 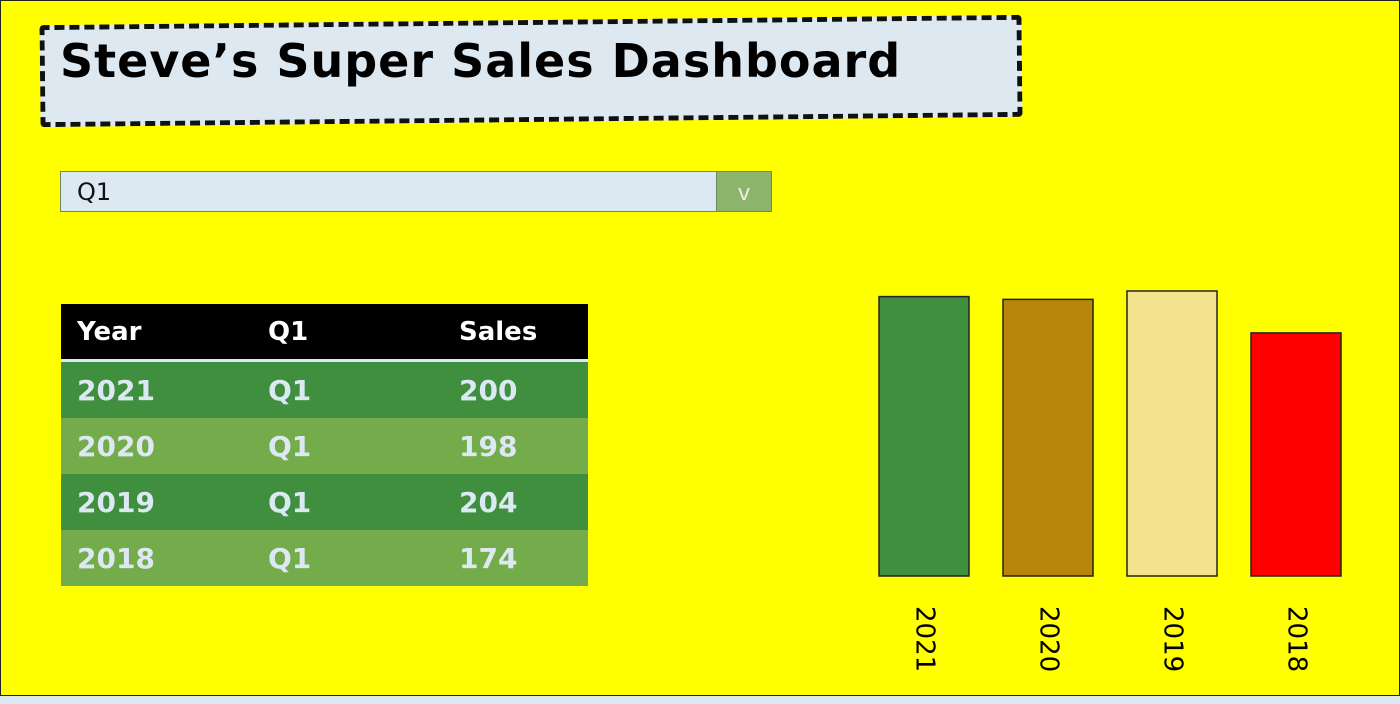 What do you see at coordinates (1296, 454) in the screenshot?
I see `bar-2018` at bounding box center [1296, 454].